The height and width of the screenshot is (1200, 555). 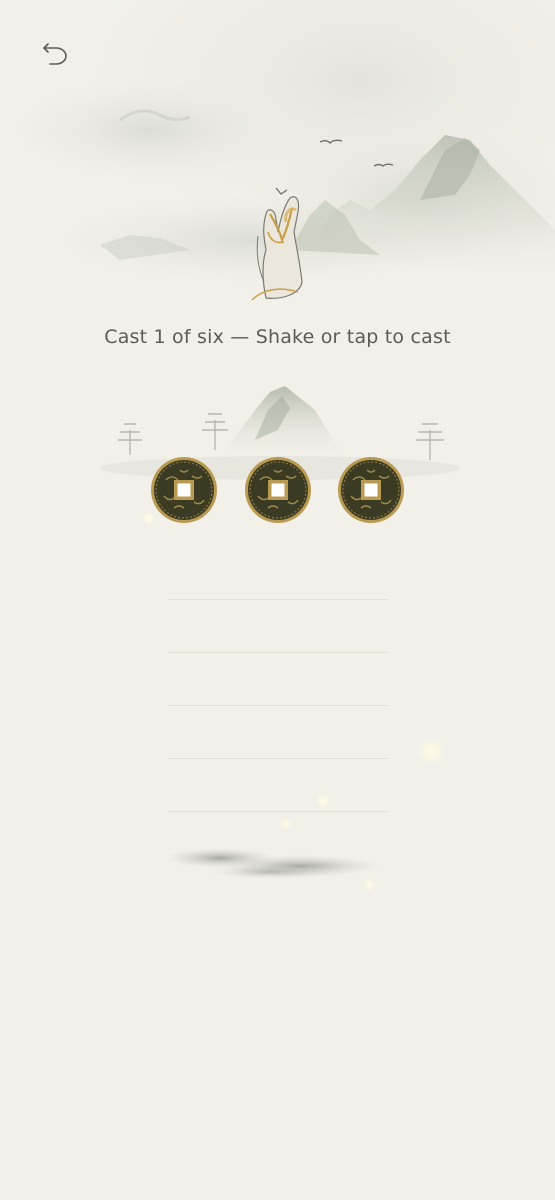 I want to click on back-button, so click(x=56, y=52).